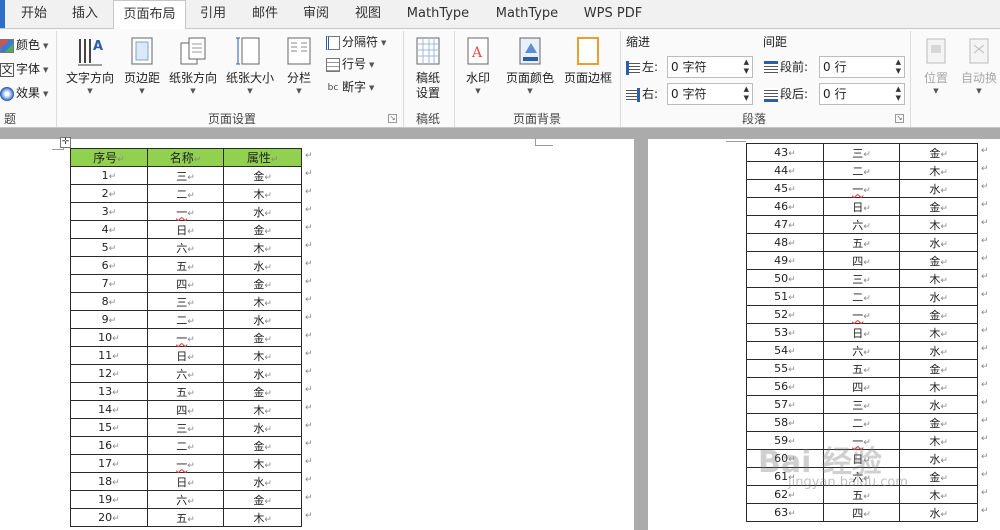 The image size is (1000, 530). I want to click on serial-cell: 13↵, so click(109, 391).